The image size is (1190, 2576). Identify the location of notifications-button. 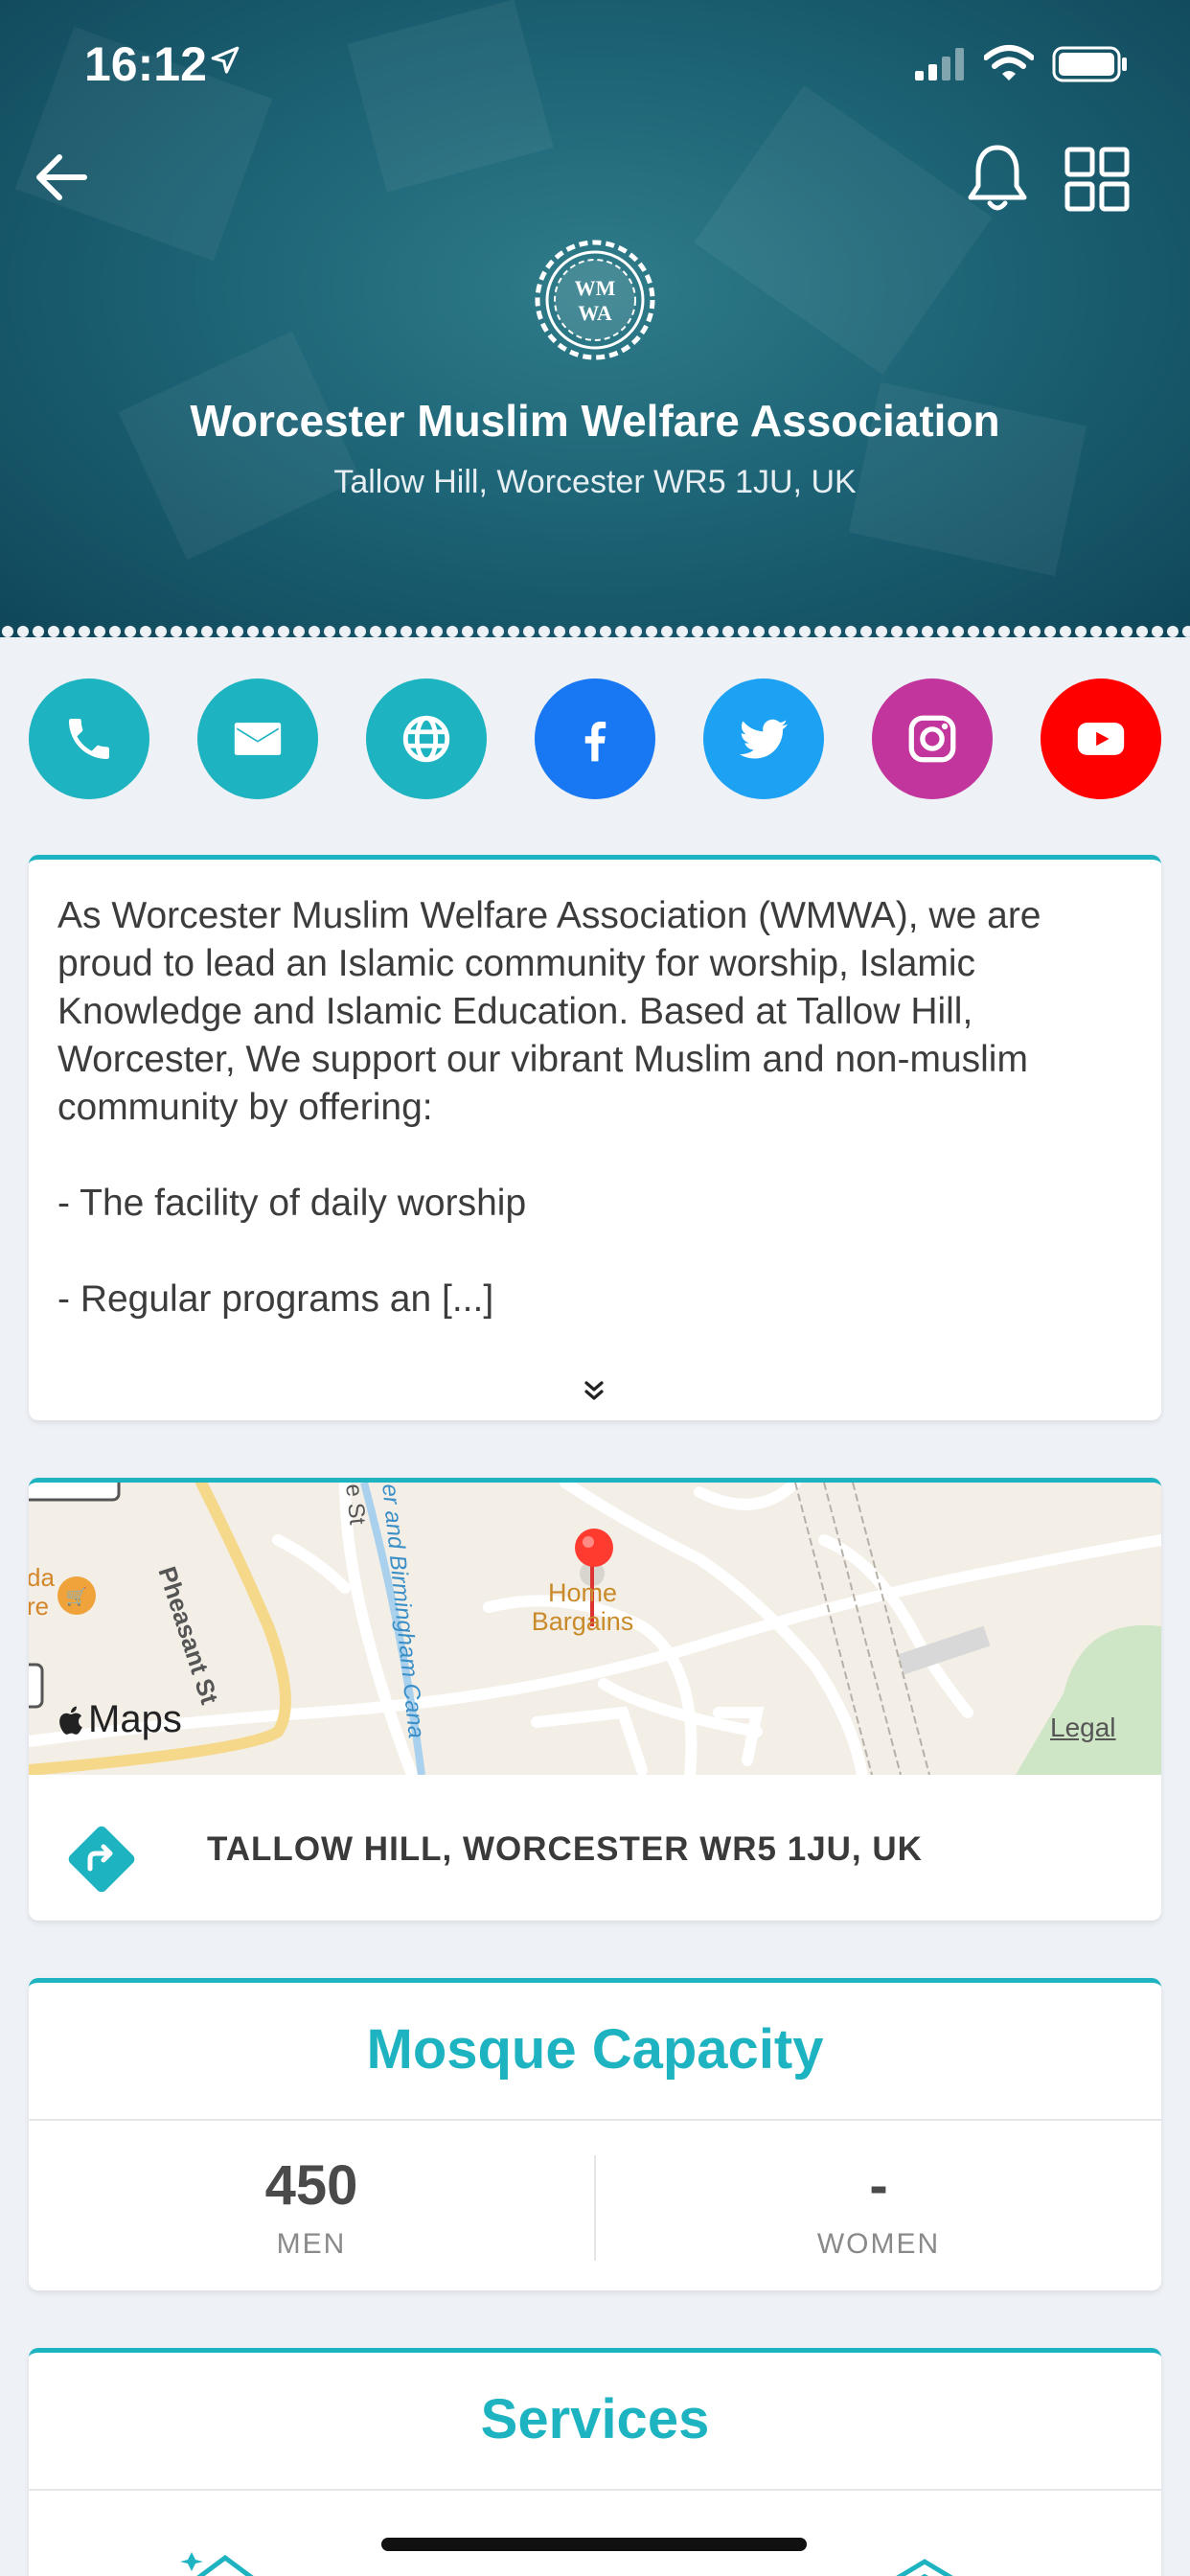
(998, 178).